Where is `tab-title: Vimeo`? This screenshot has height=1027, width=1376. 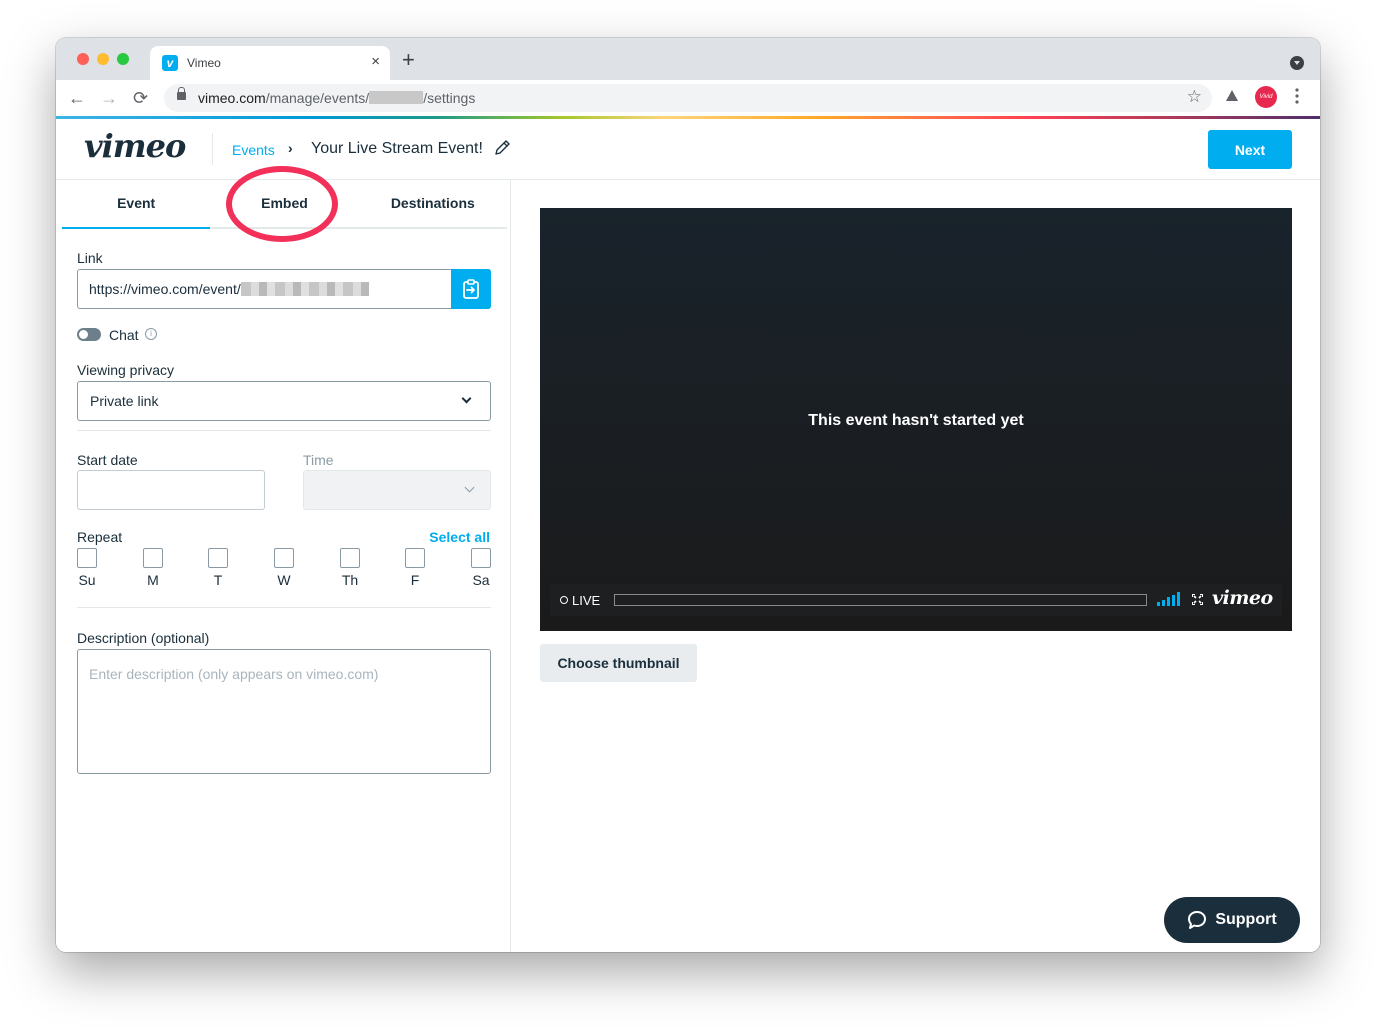 tab-title: Vimeo is located at coordinates (204, 63).